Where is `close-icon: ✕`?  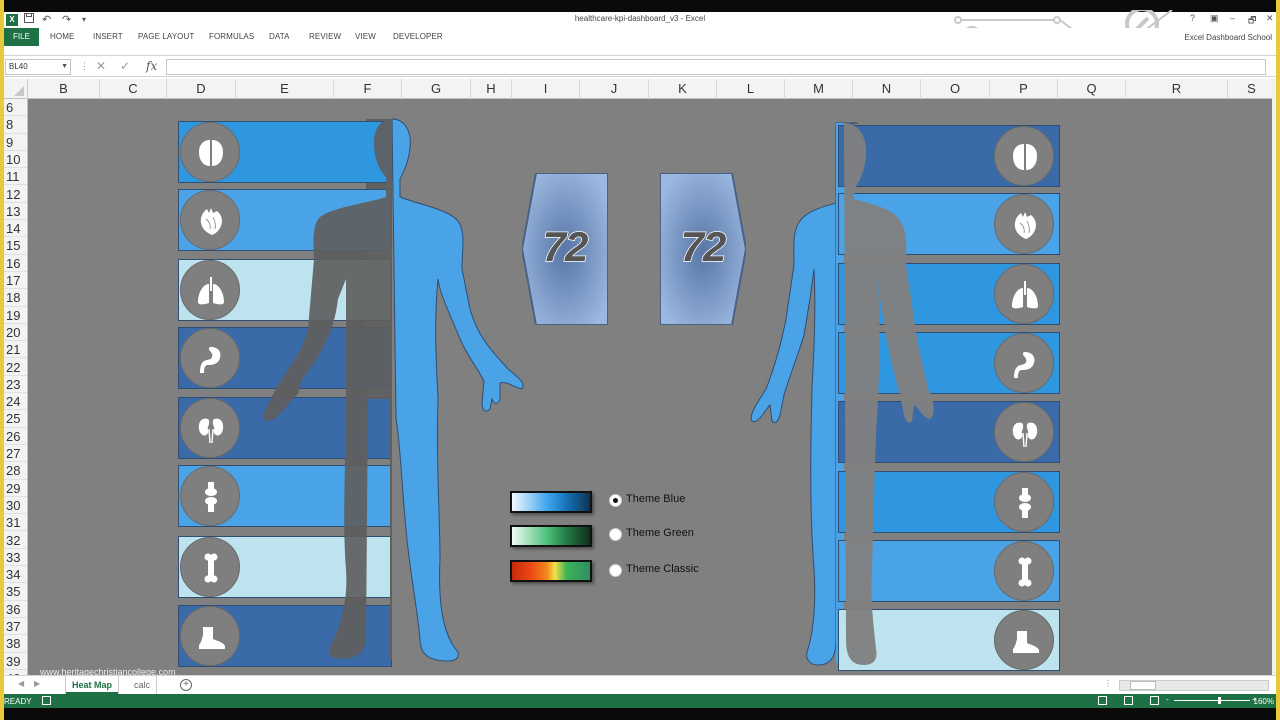 close-icon: ✕ is located at coordinates (1270, 18).